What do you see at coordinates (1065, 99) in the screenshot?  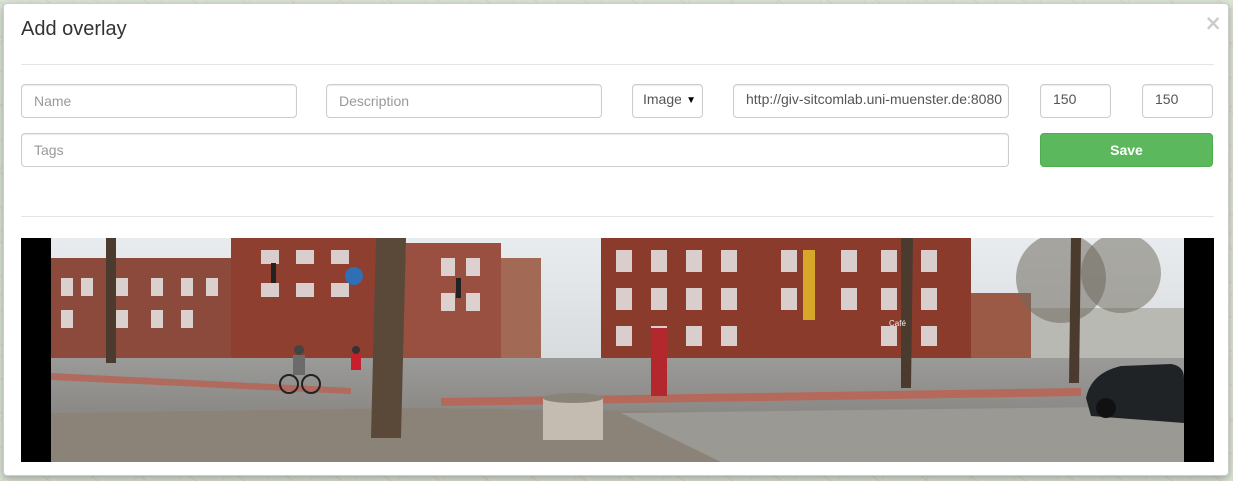 I see `width-input-value: 150` at bounding box center [1065, 99].